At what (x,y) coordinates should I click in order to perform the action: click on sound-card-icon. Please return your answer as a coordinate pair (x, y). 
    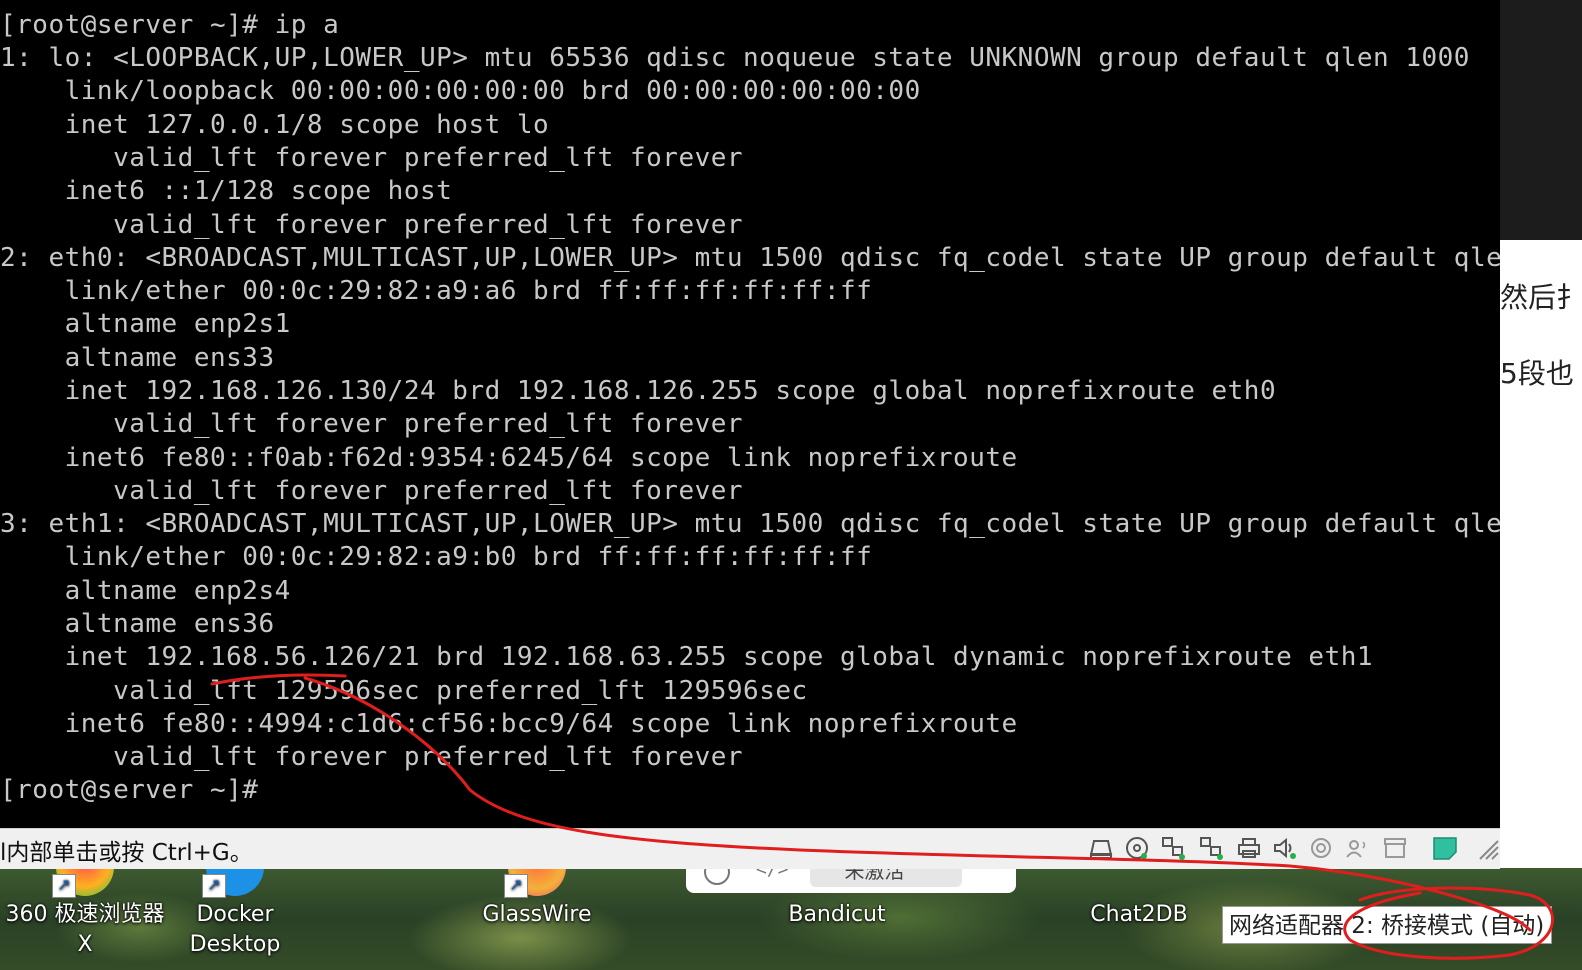
    Looking at the image, I should click on (1285, 848).